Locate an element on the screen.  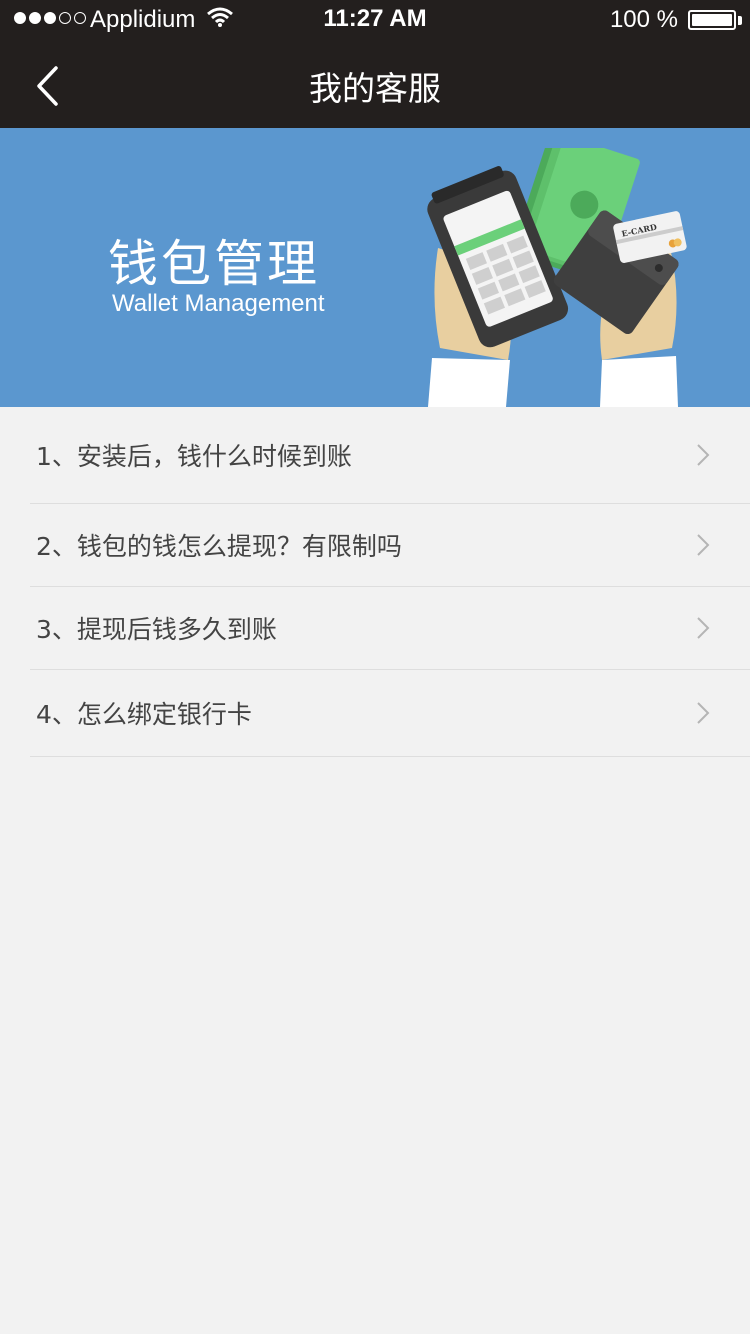
back-button is located at coordinates (47, 86).